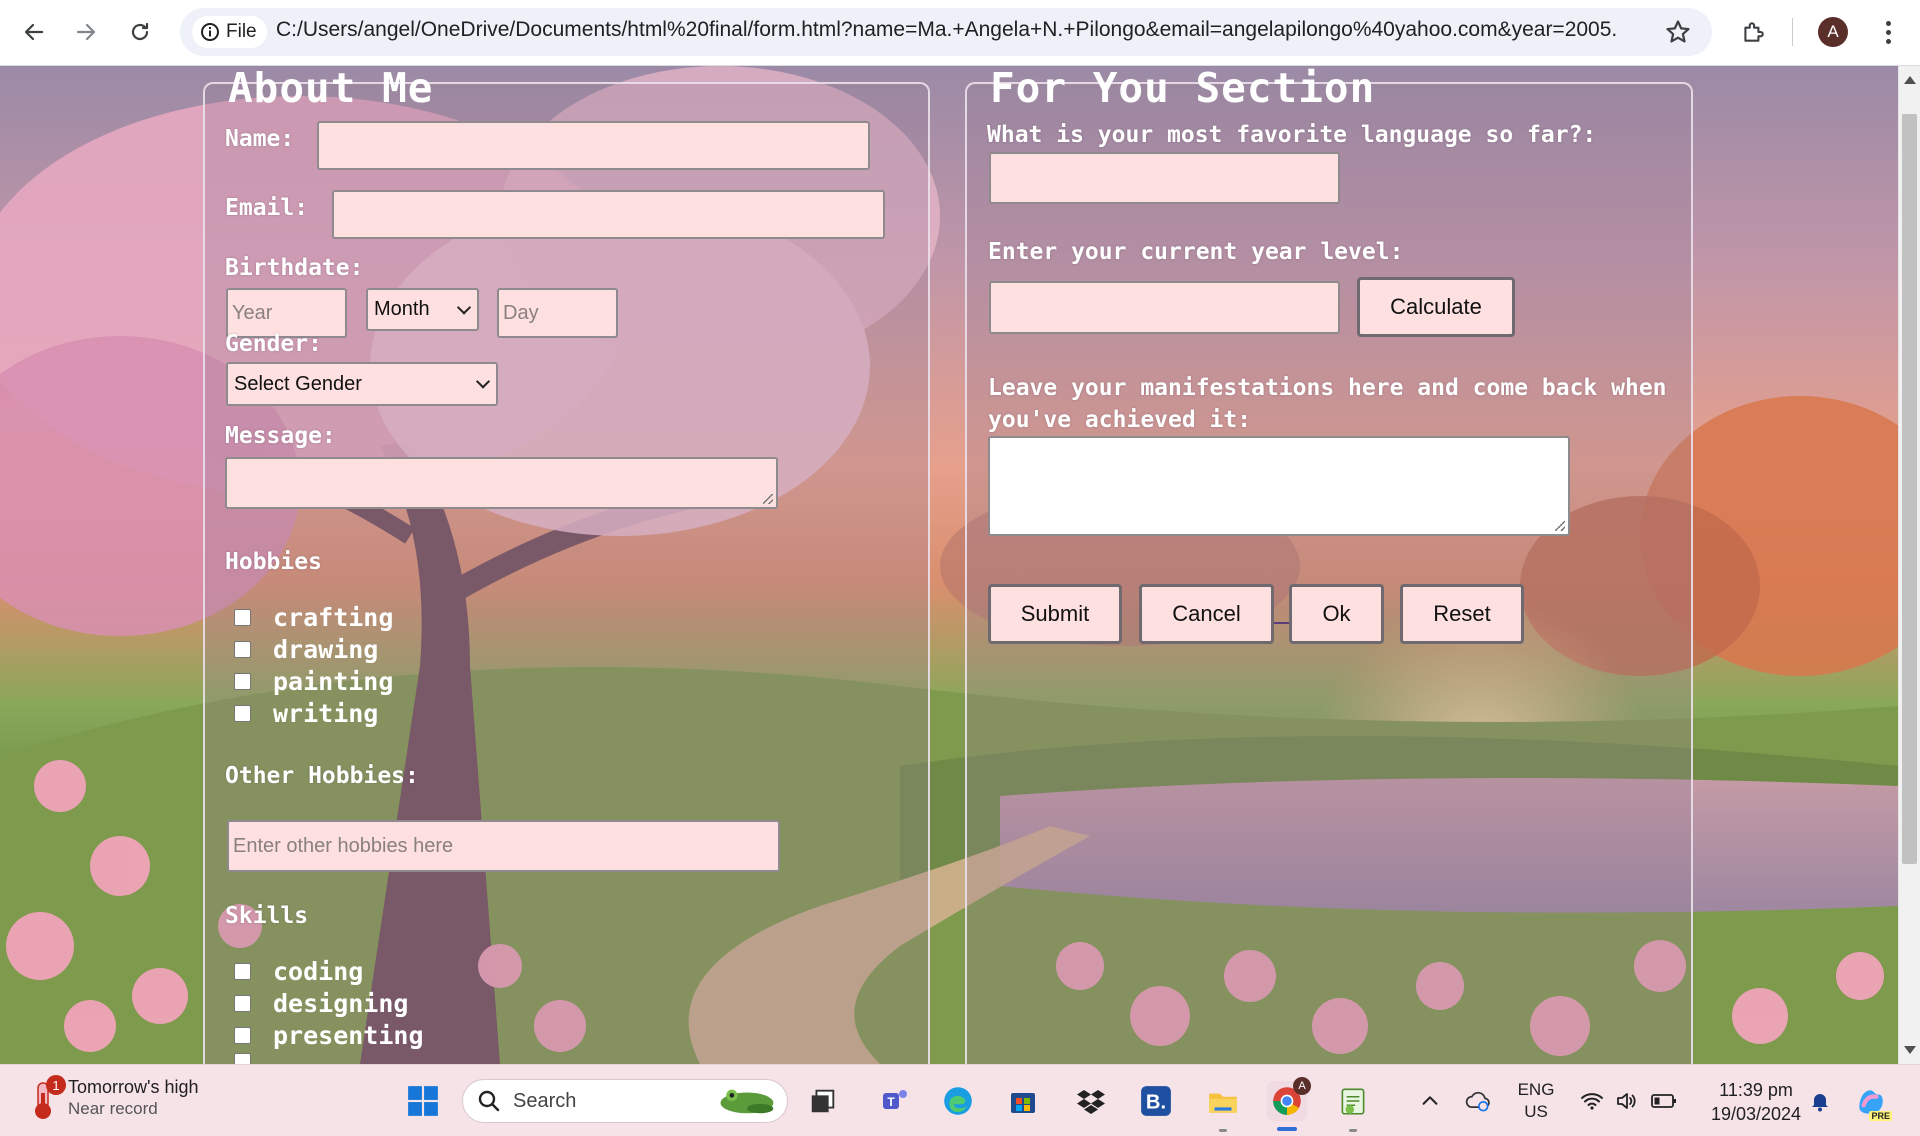 Image resolution: width=1920 pixels, height=1136 pixels. I want to click on hobby-checkbox-row: writing, so click(306, 713).